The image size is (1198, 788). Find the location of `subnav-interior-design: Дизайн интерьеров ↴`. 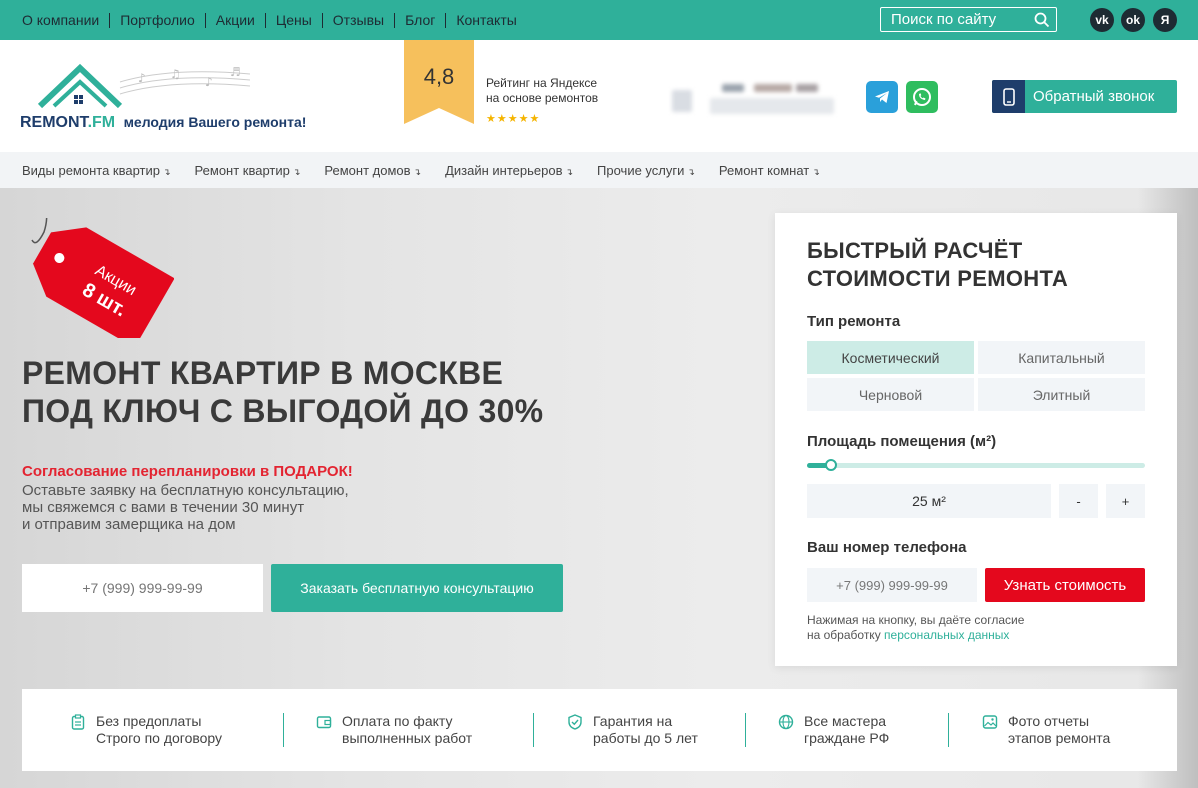

subnav-interior-design: Дизайн интерьеров ↴ is located at coordinates (509, 170).